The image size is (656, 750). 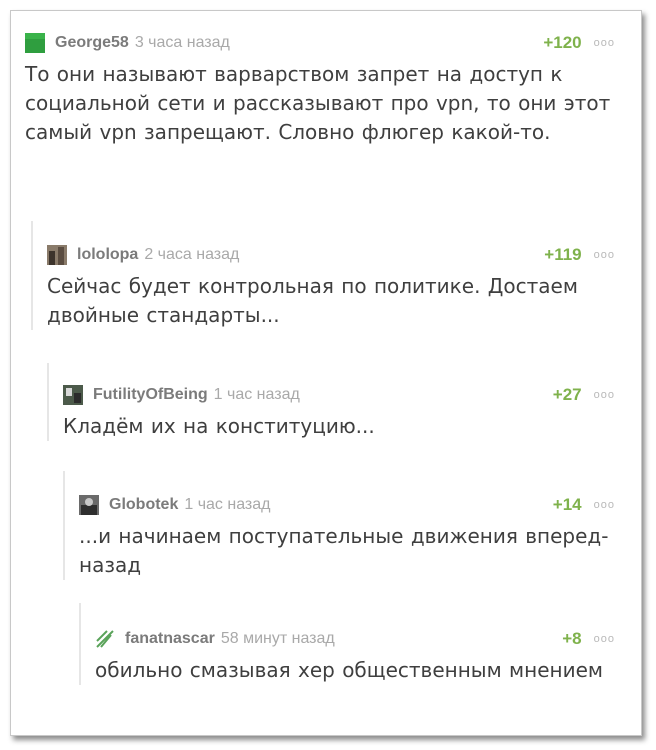 What do you see at coordinates (567, 504) in the screenshot?
I see `rating-score: +14` at bounding box center [567, 504].